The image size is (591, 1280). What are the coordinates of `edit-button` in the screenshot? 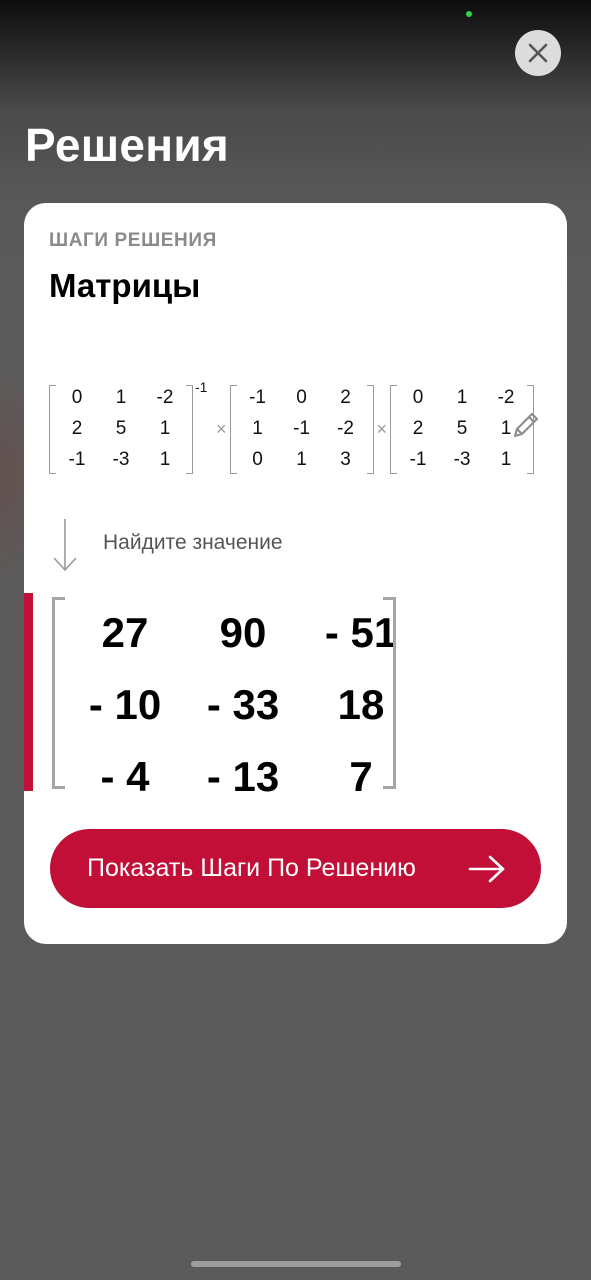 It's located at (526, 425).